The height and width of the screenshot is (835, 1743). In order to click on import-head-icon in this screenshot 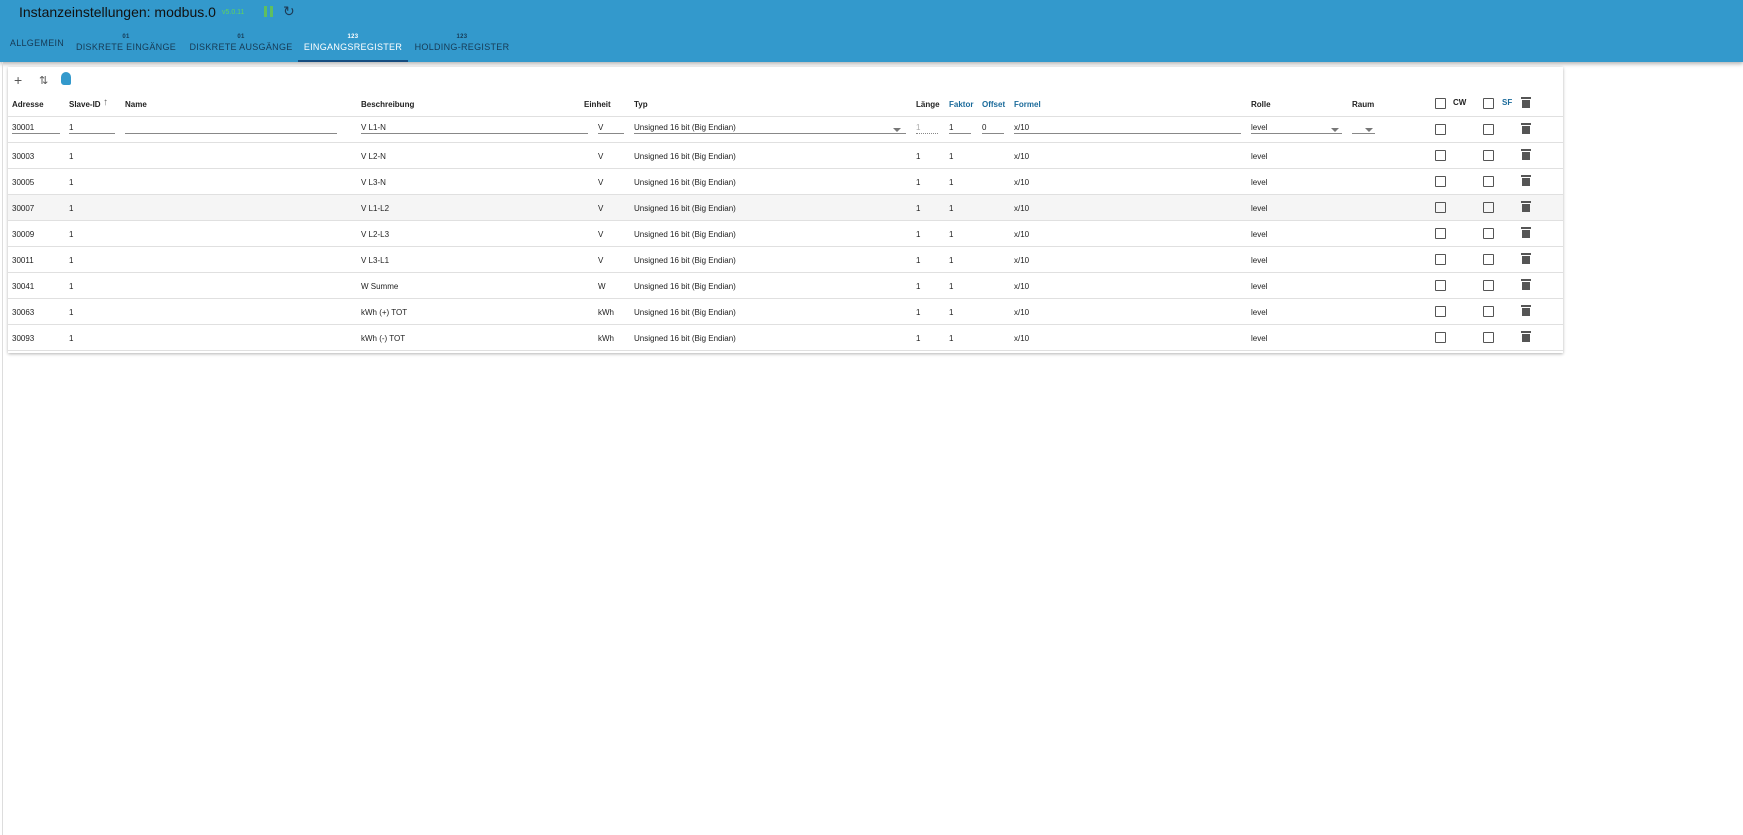, I will do `click(66, 78)`.